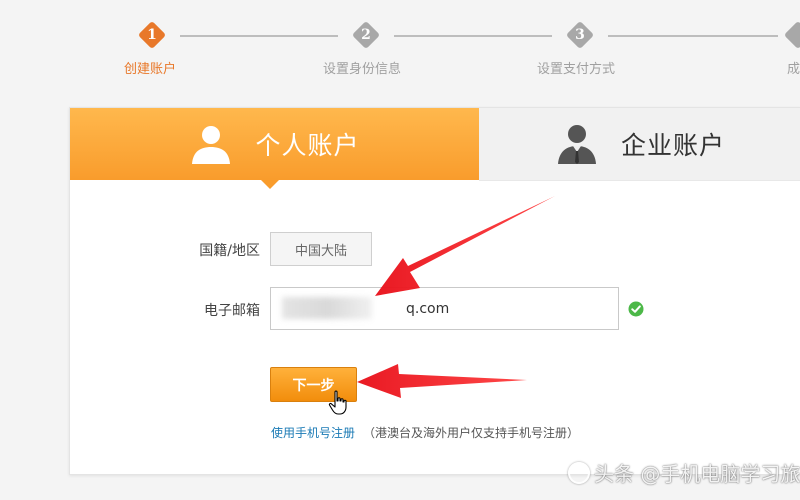 The height and width of the screenshot is (500, 800). I want to click on step-number: 1, so click(152, 35).